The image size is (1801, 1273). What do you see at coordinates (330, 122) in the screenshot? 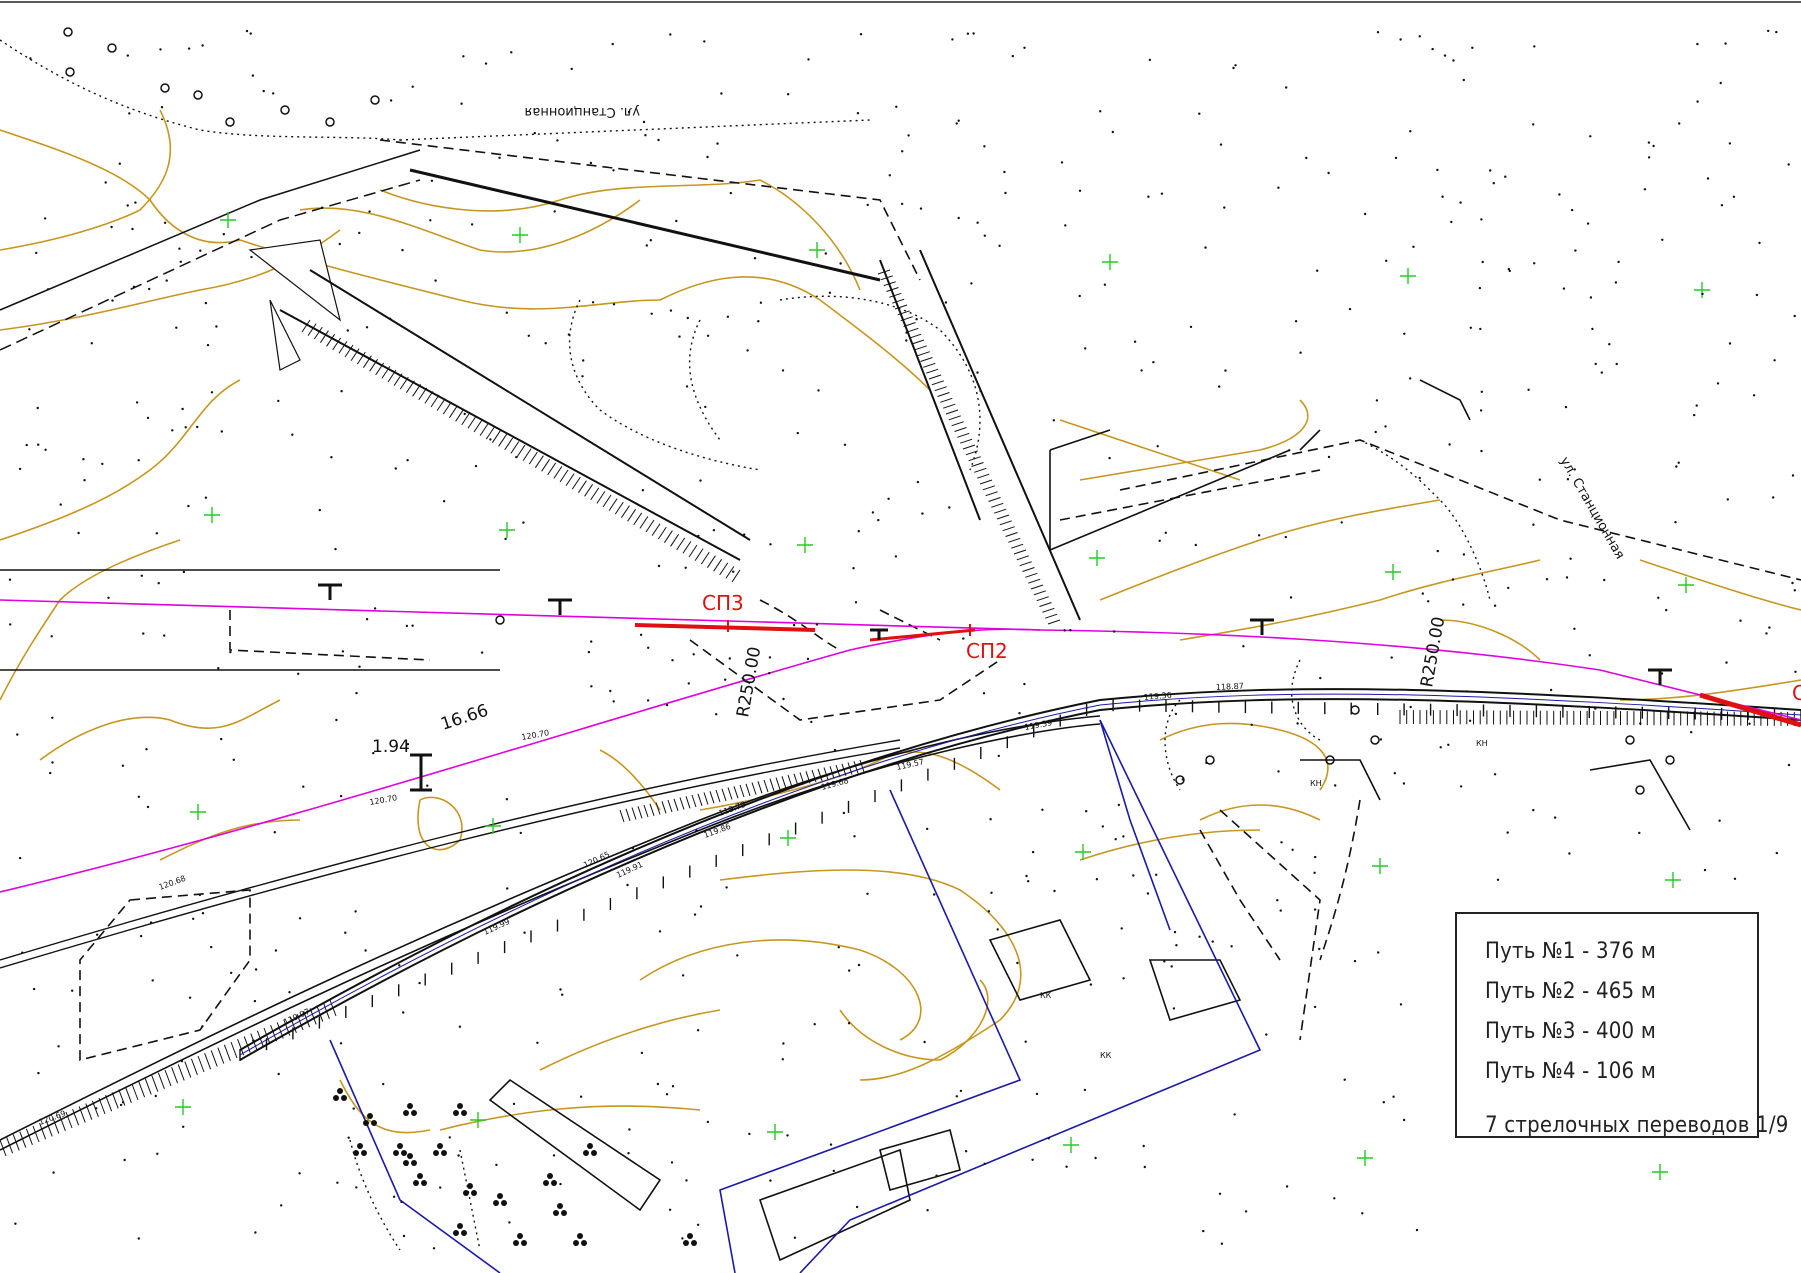
I see `well-circle` at bounding box center [330, 122].